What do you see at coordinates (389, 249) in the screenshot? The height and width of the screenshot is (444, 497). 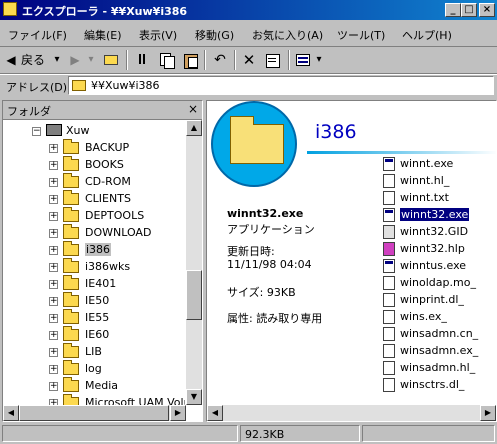 I see `help-file-icon` at bounding box center [389, 249].